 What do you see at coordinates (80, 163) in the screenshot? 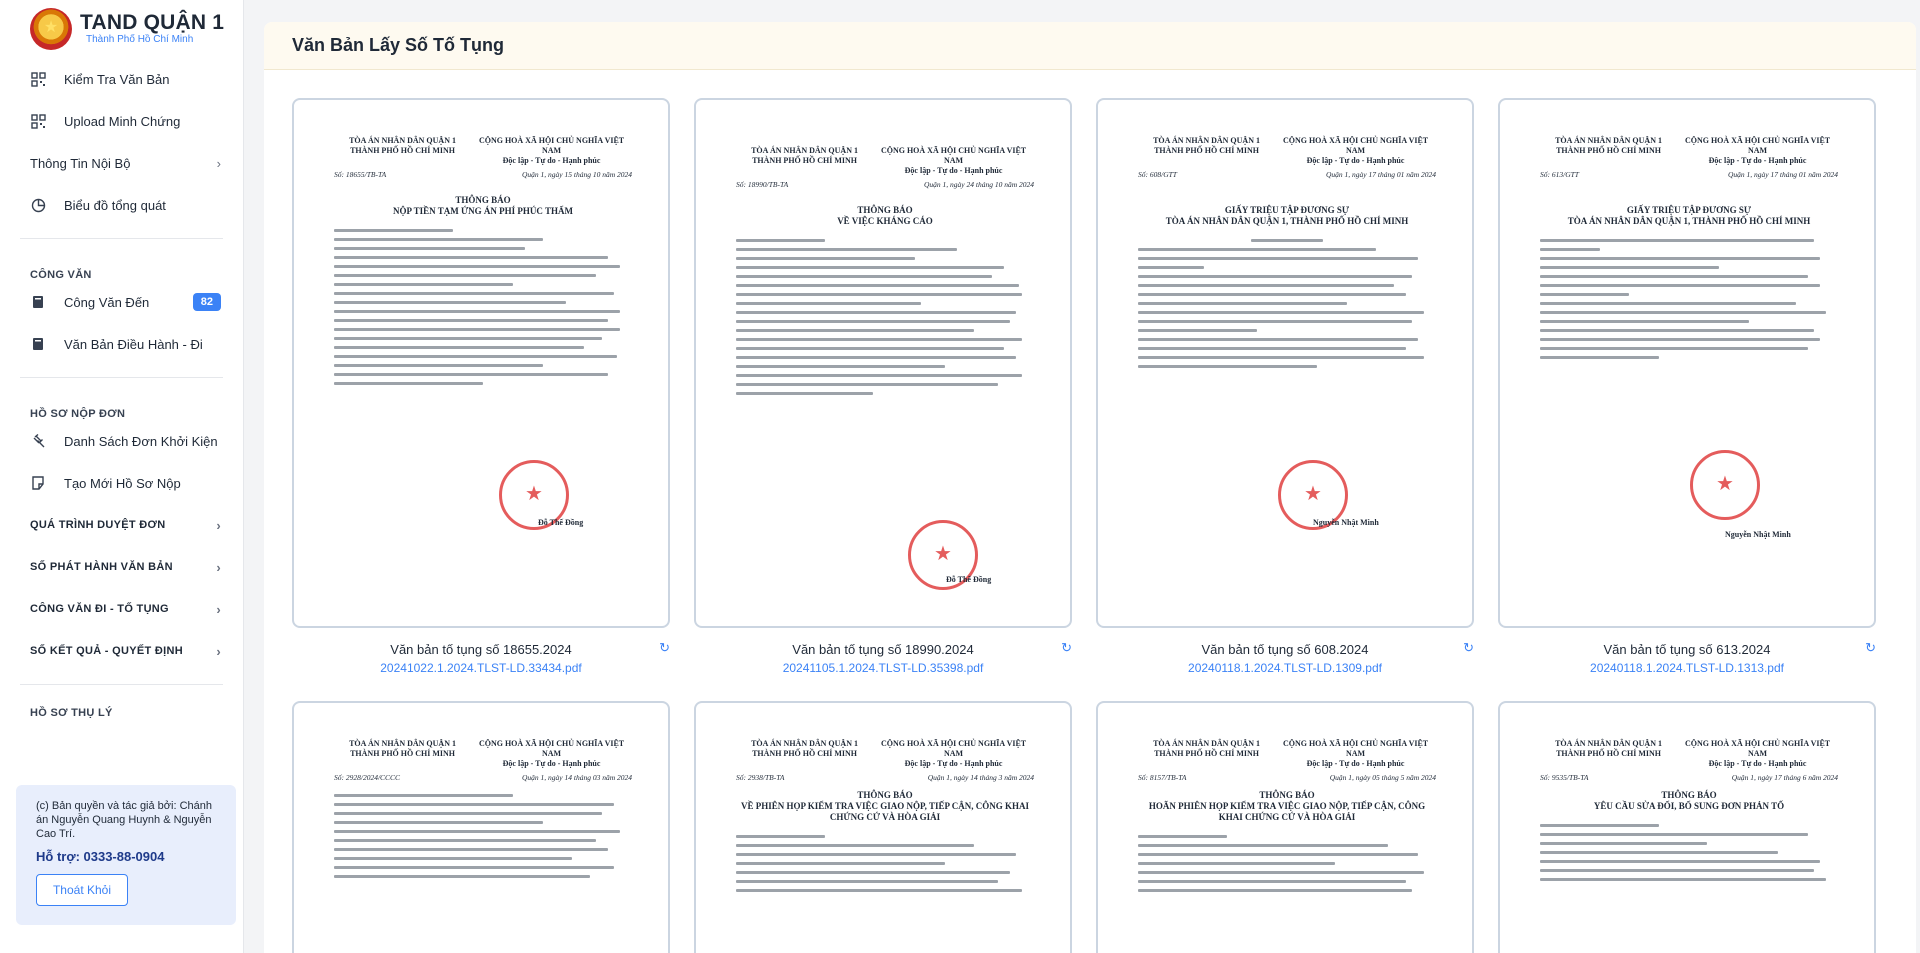
I see `sidebar-item-label: Thông Tin Nội Bộ` at bounding box center [80, 163].